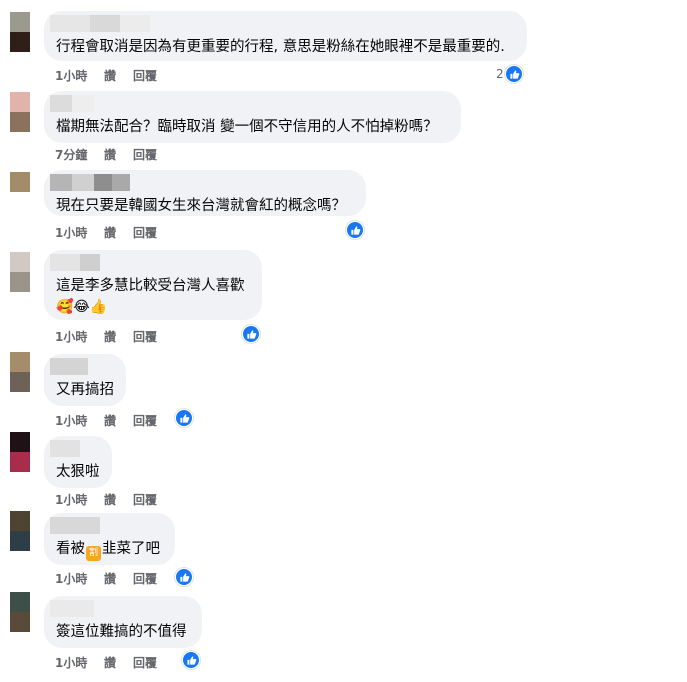  What do you see at coordinates (280, 47) in the screenshot?
I see `comment-text: 行程會取消是因為有更重要的行程, 意思是粉絲在她眼裡不是最重要的.` at bounding box center [280, 47].